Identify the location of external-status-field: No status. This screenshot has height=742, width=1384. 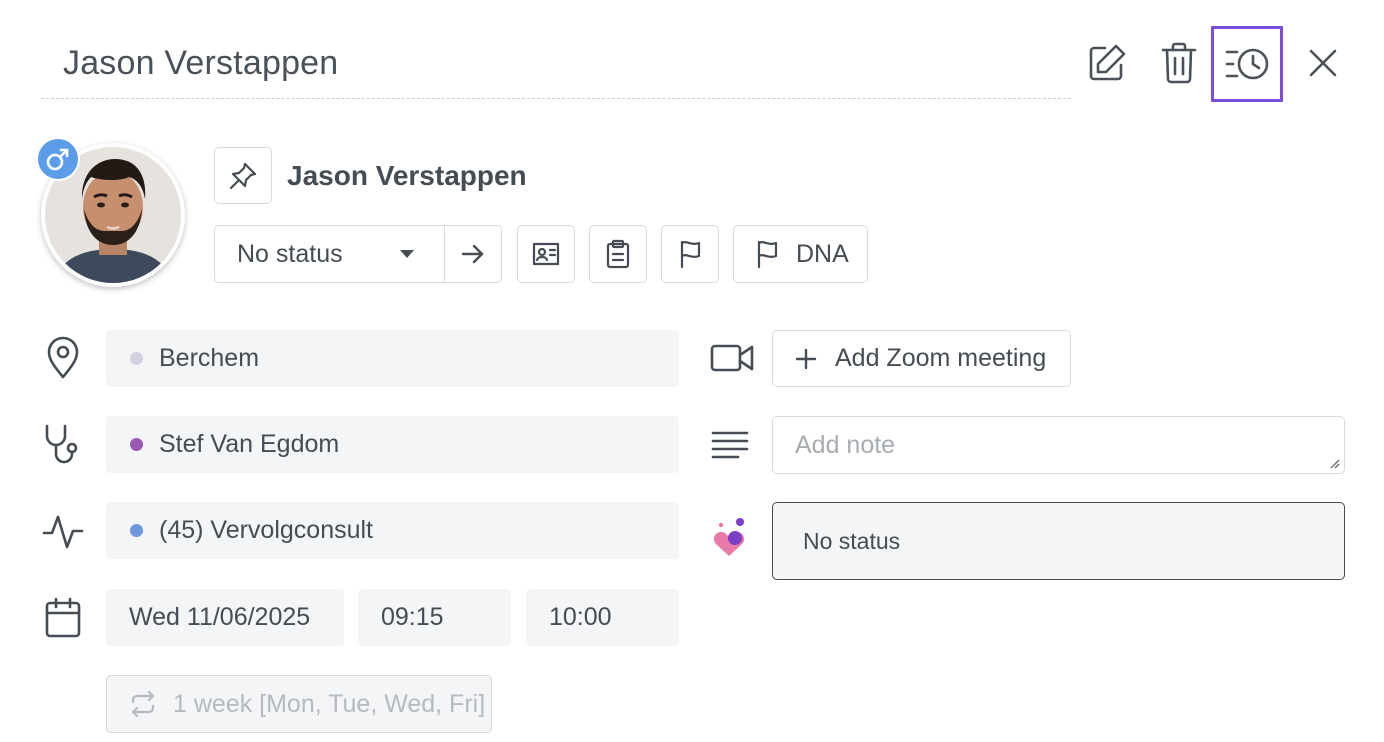
(1058, 541).